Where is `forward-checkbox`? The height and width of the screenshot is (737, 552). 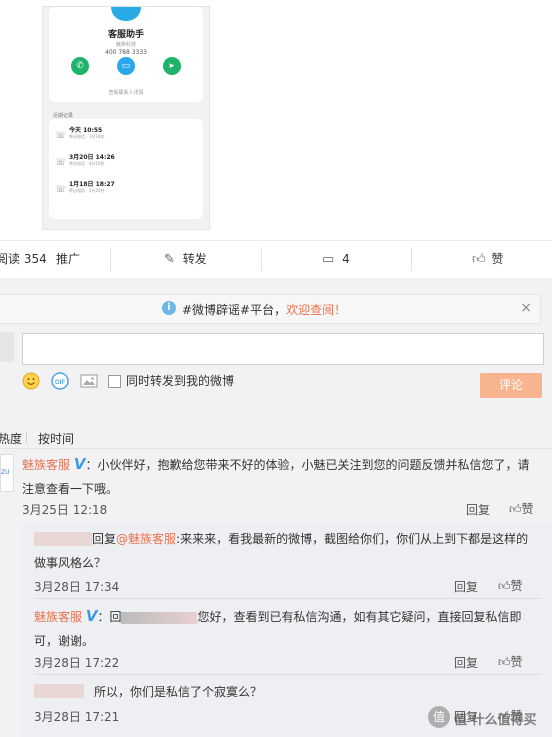
forward-checkbox is located at coordinates (114, 381).